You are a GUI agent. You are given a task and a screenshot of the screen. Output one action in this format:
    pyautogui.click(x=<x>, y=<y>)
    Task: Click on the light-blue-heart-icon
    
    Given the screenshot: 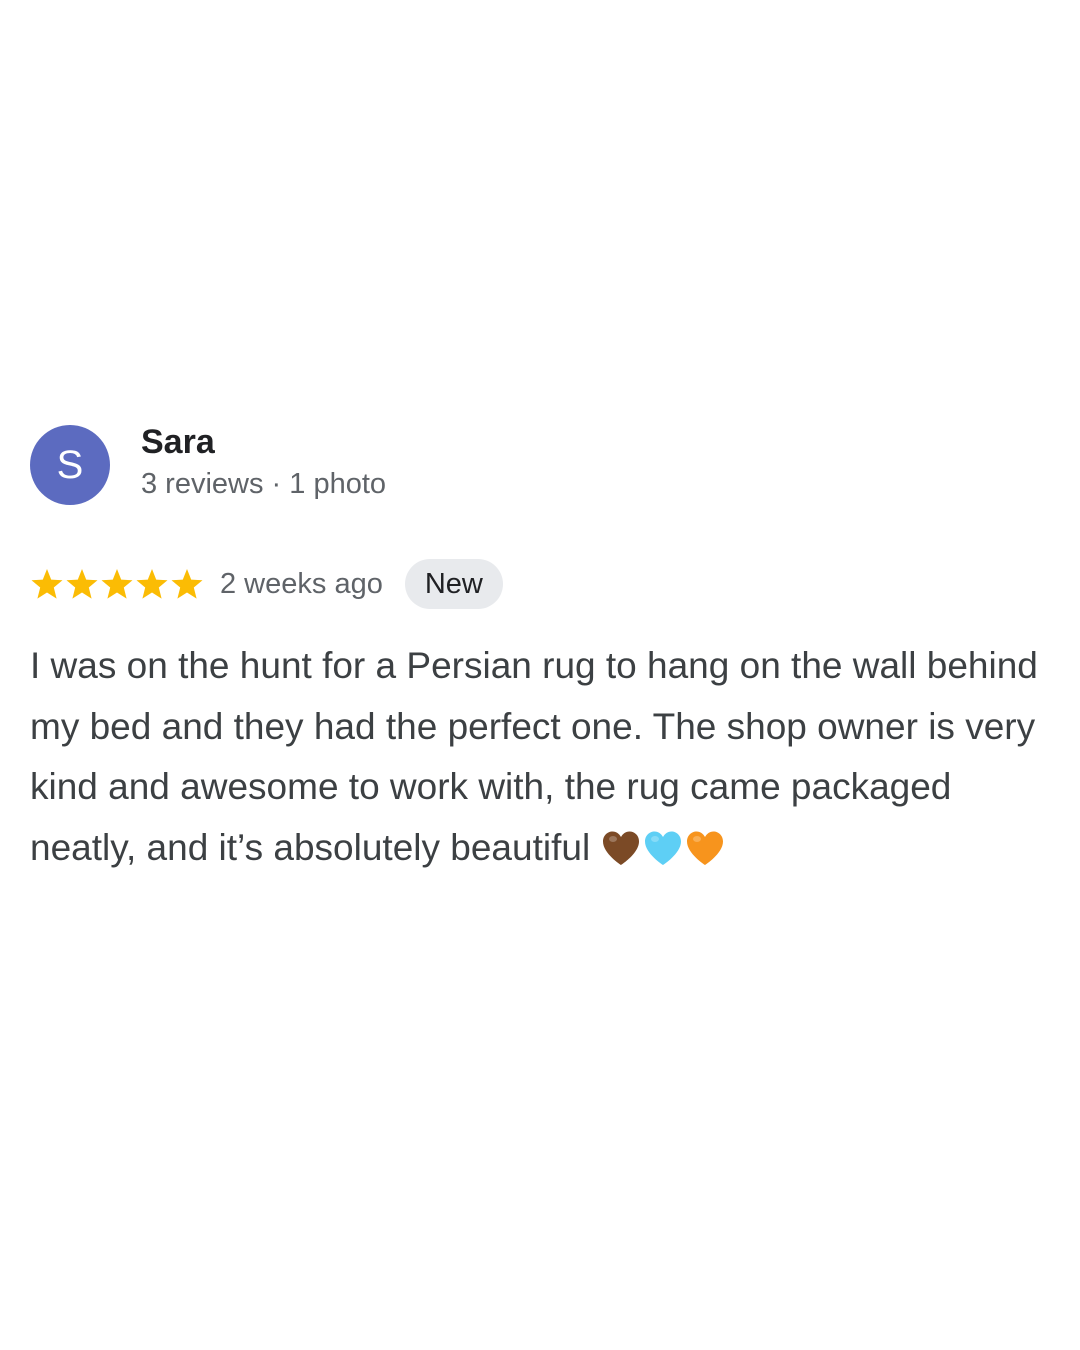 What is the action you would take?
    pyautogui.click(x=663, y=848)
    